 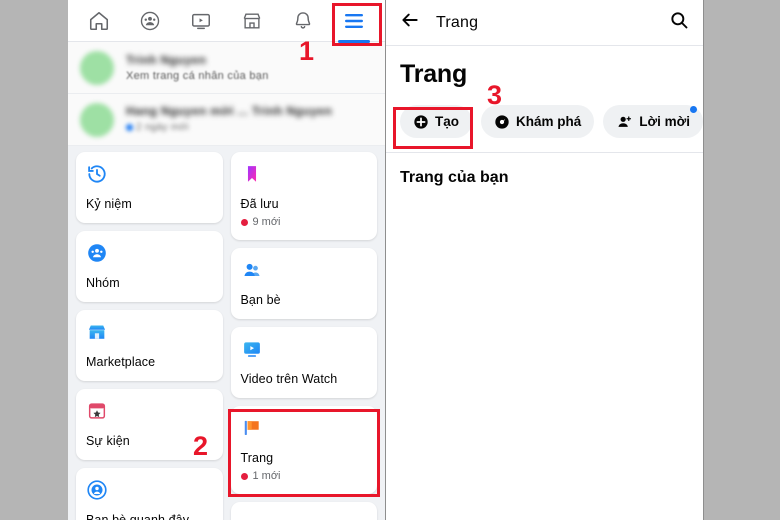 What do you see at coordinates (229, 128) in the screenshot?
I see `profile-subtitle: 2 ngày mới` at bounding box center [229, 128].